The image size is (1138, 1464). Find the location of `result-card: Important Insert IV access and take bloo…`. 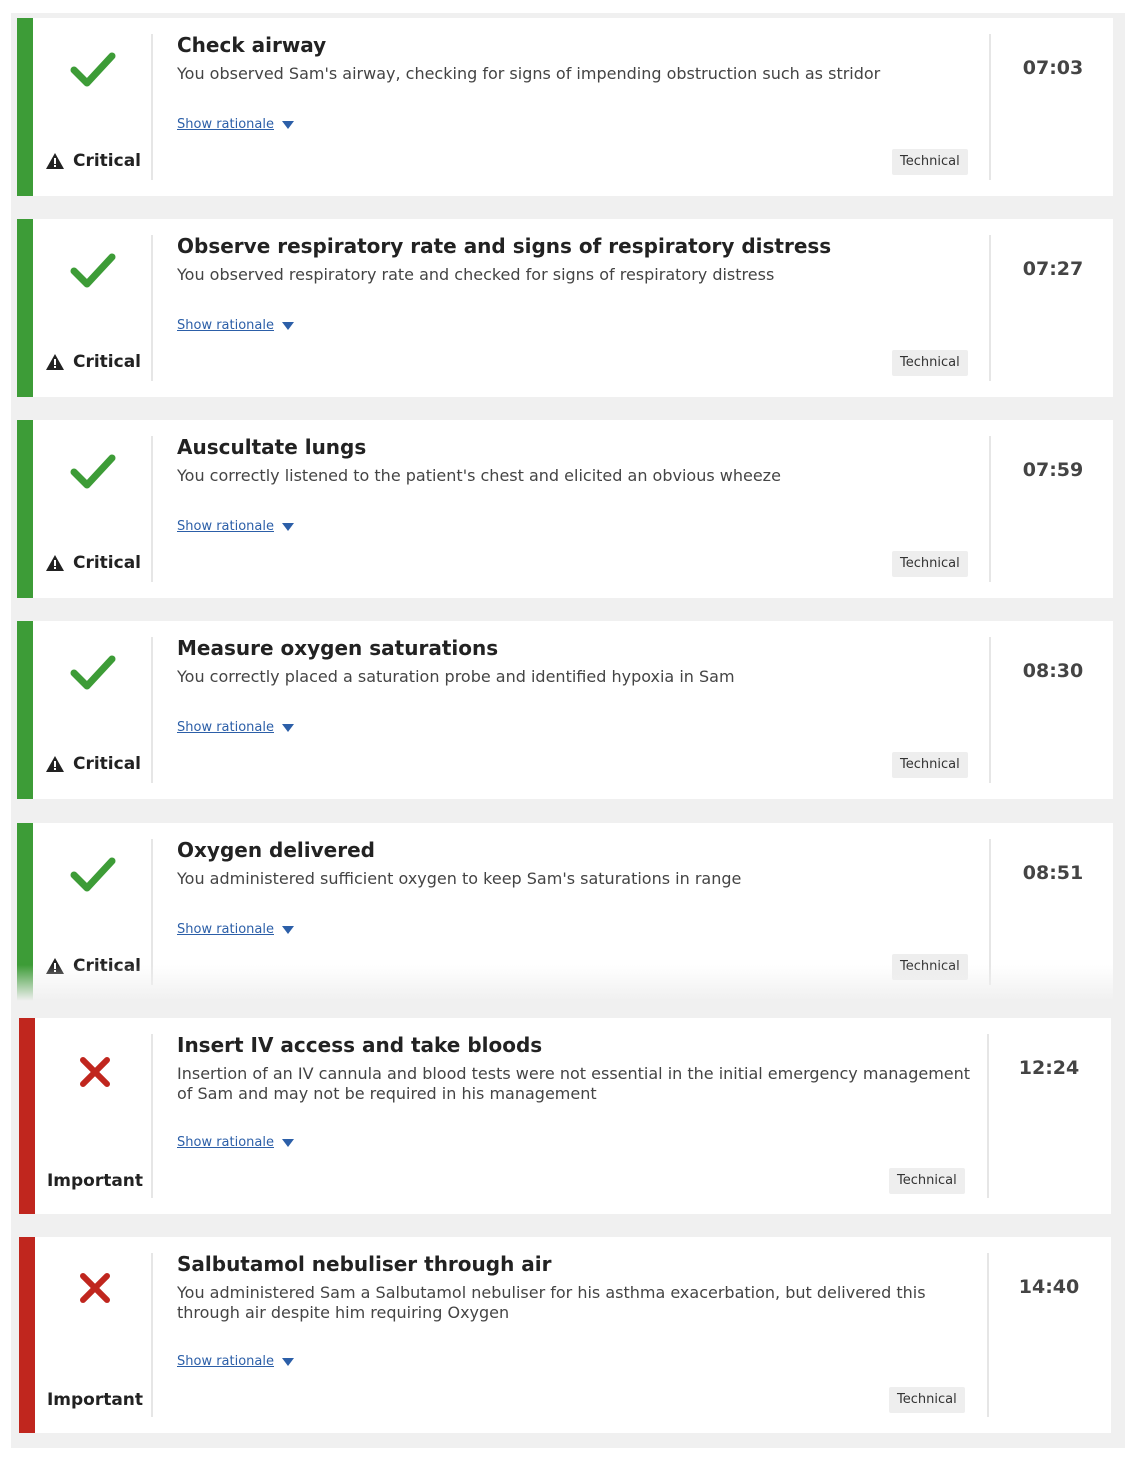

result-card: Important Insert IV access and take bloo… is located at coordinates (565, 1116).